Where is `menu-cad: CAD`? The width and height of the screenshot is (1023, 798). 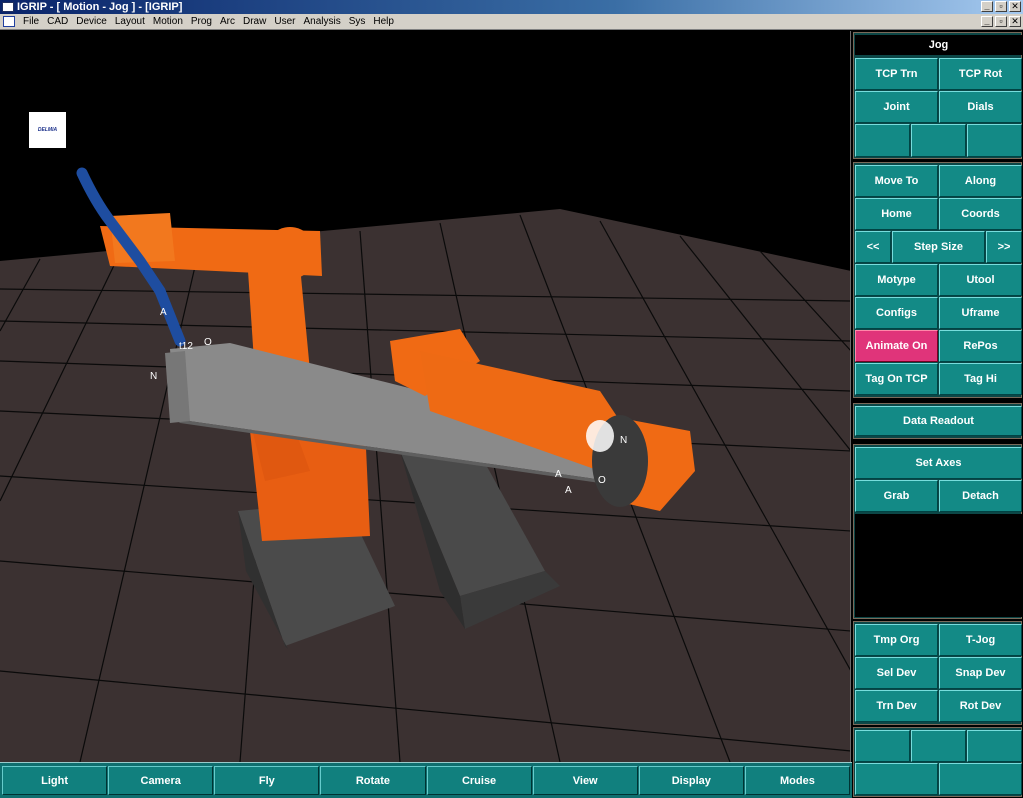 menu-cad: CAD is located at coordinates (57, 21).